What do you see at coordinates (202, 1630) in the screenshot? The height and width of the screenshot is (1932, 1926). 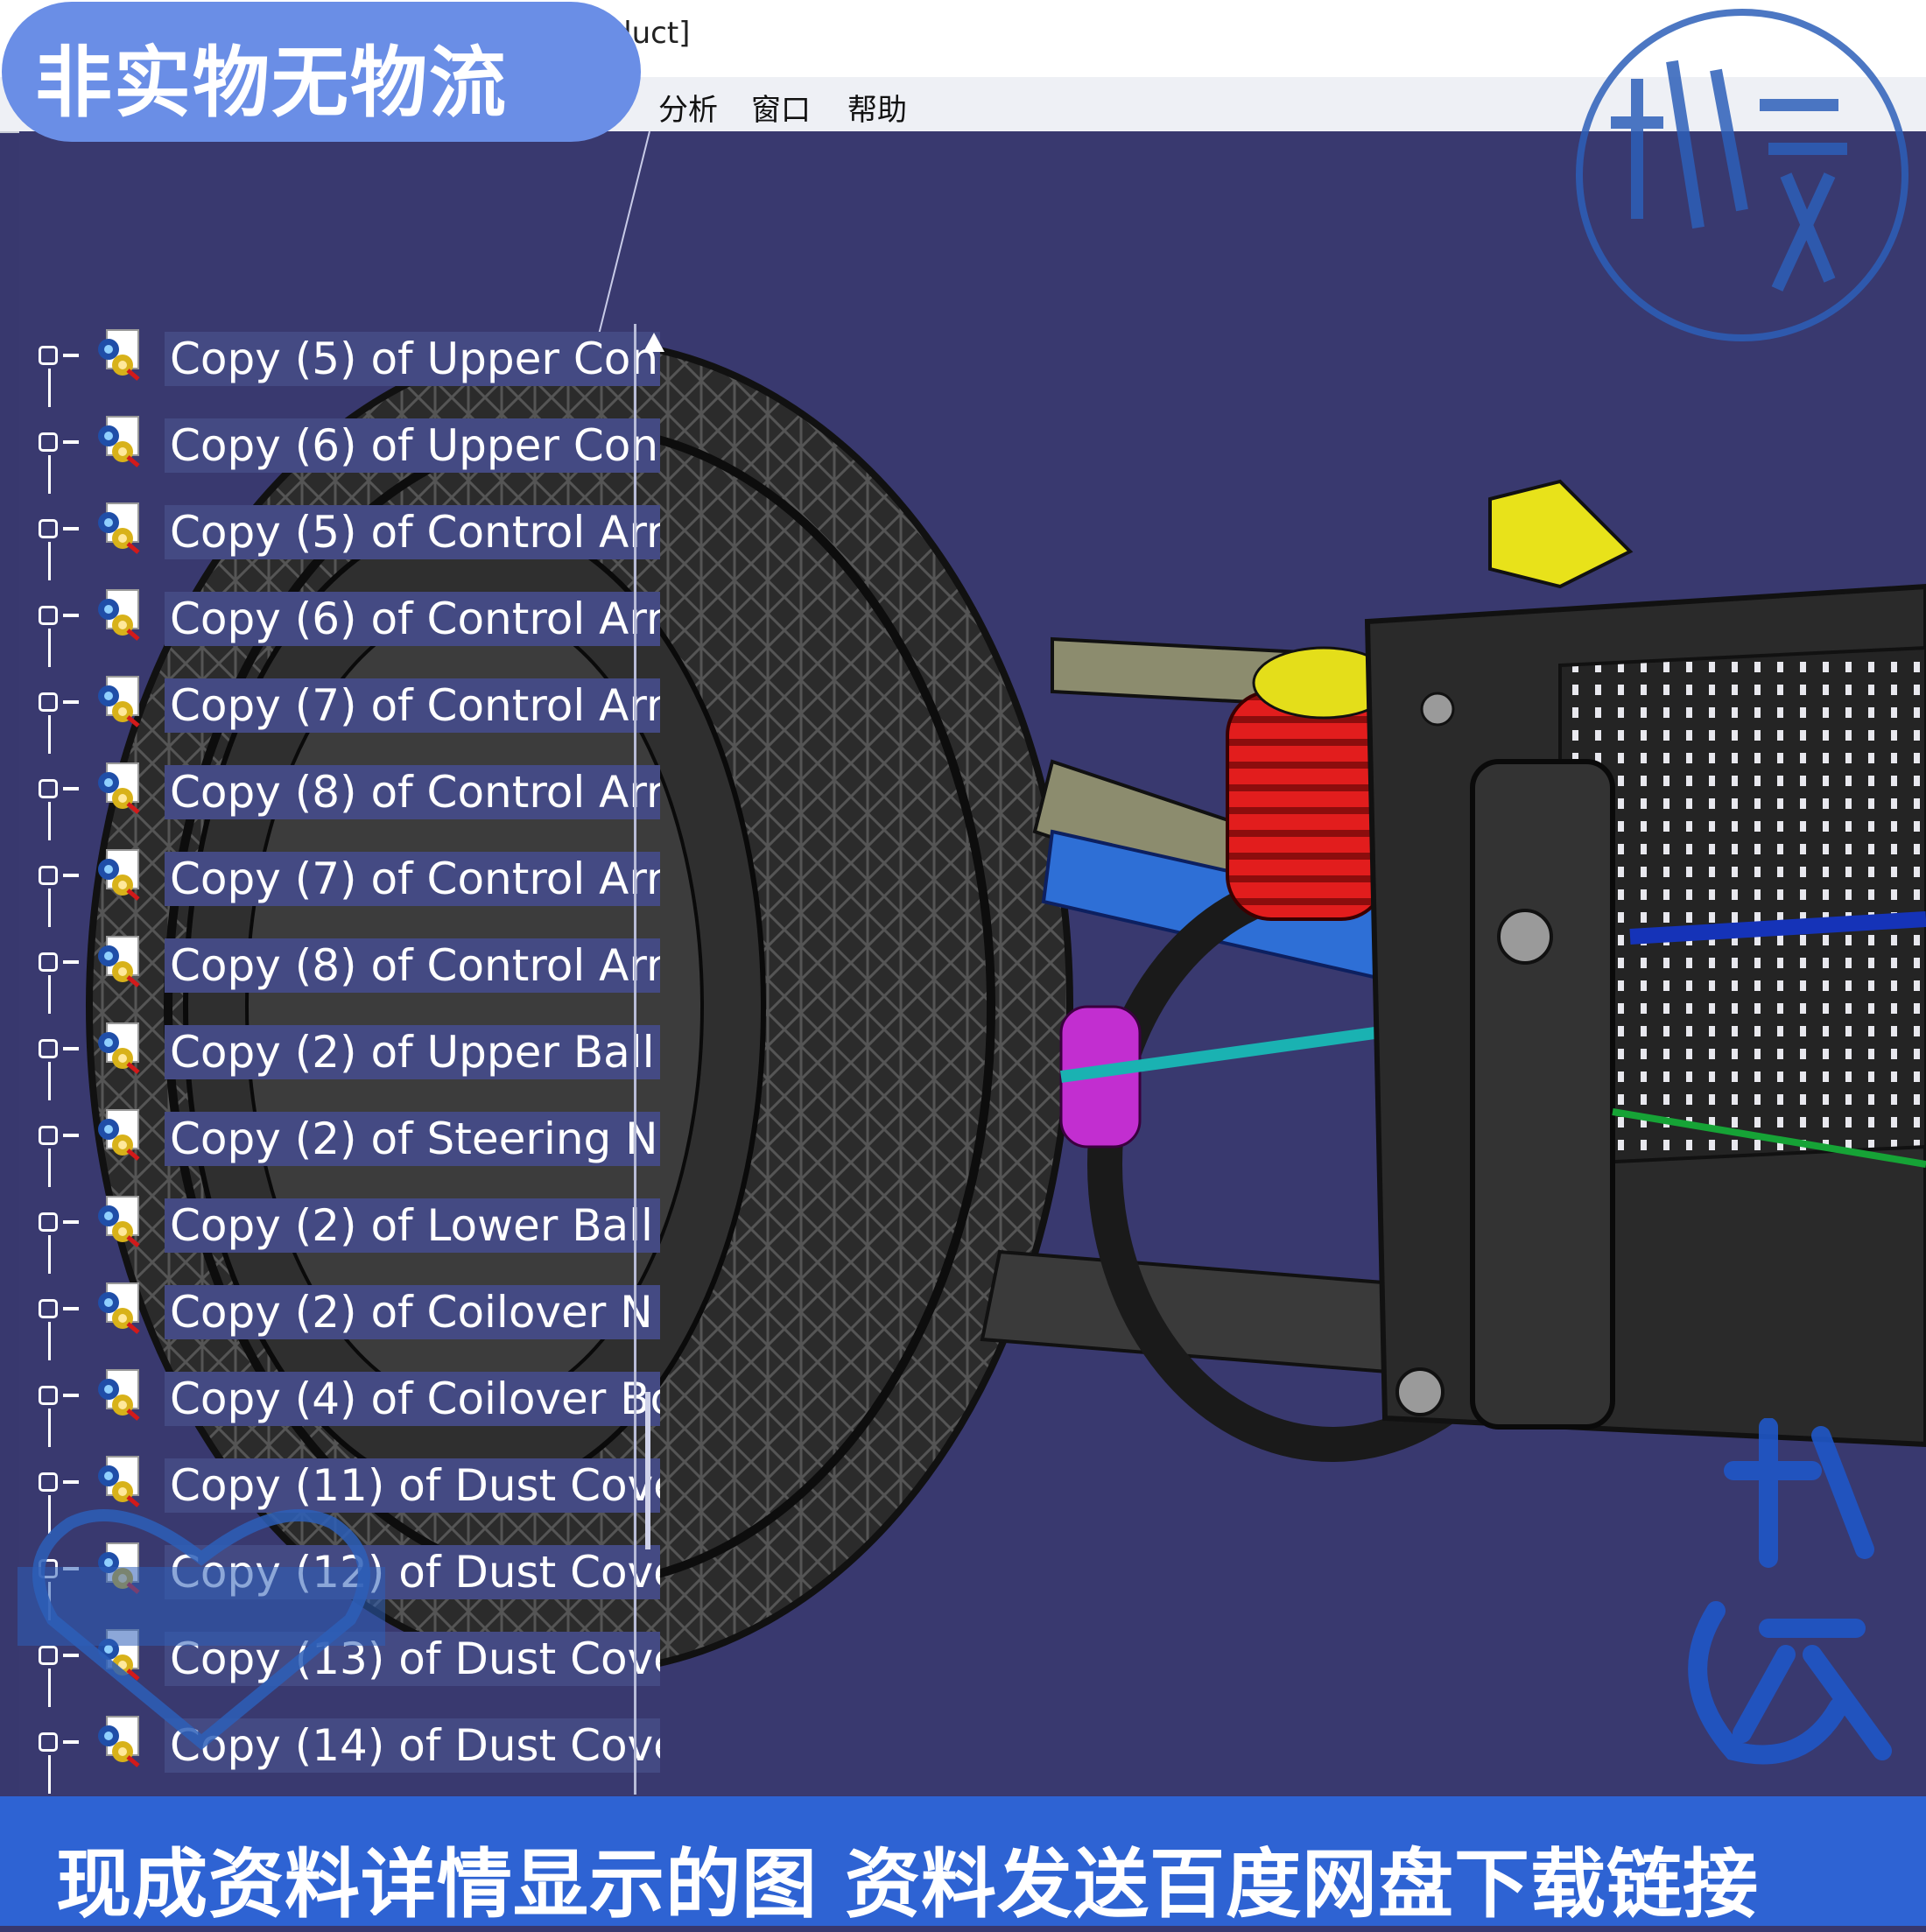 I see `watermark-logo-bottom-left` at bounding box center [202, 1630].